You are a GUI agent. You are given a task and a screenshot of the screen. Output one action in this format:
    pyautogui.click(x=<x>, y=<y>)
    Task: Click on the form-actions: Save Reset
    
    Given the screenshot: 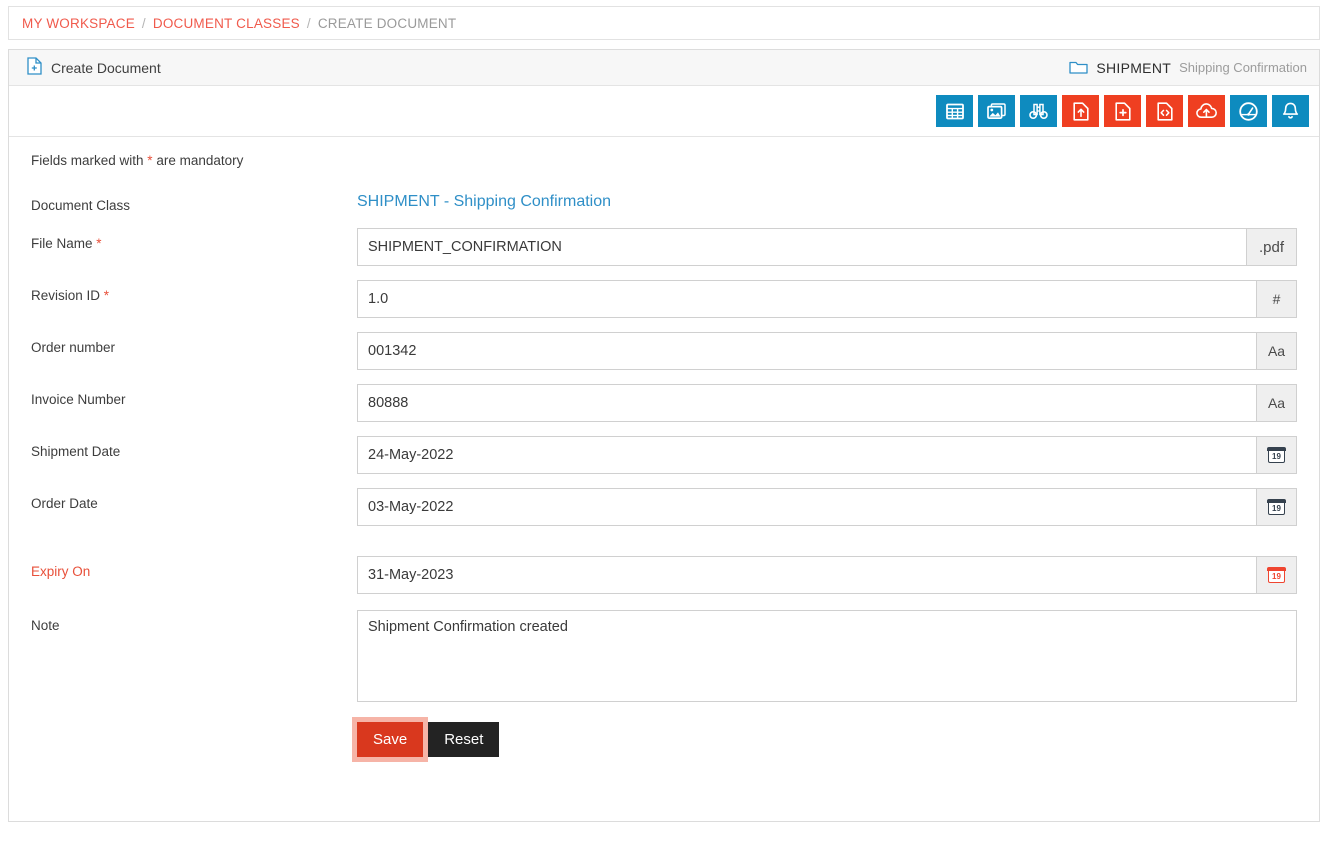 What is the action you would take?
    pyautogui.click(x=664, y=740)
    